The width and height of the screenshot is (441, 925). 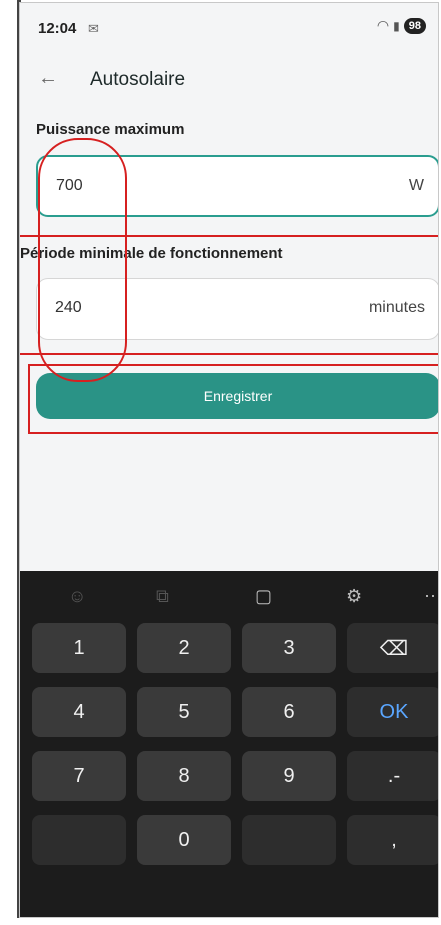 What do you see at coordinates (392, 648) in the screenshot?
I see `backspace-key: ⌫` at bounding box center [392, 648].